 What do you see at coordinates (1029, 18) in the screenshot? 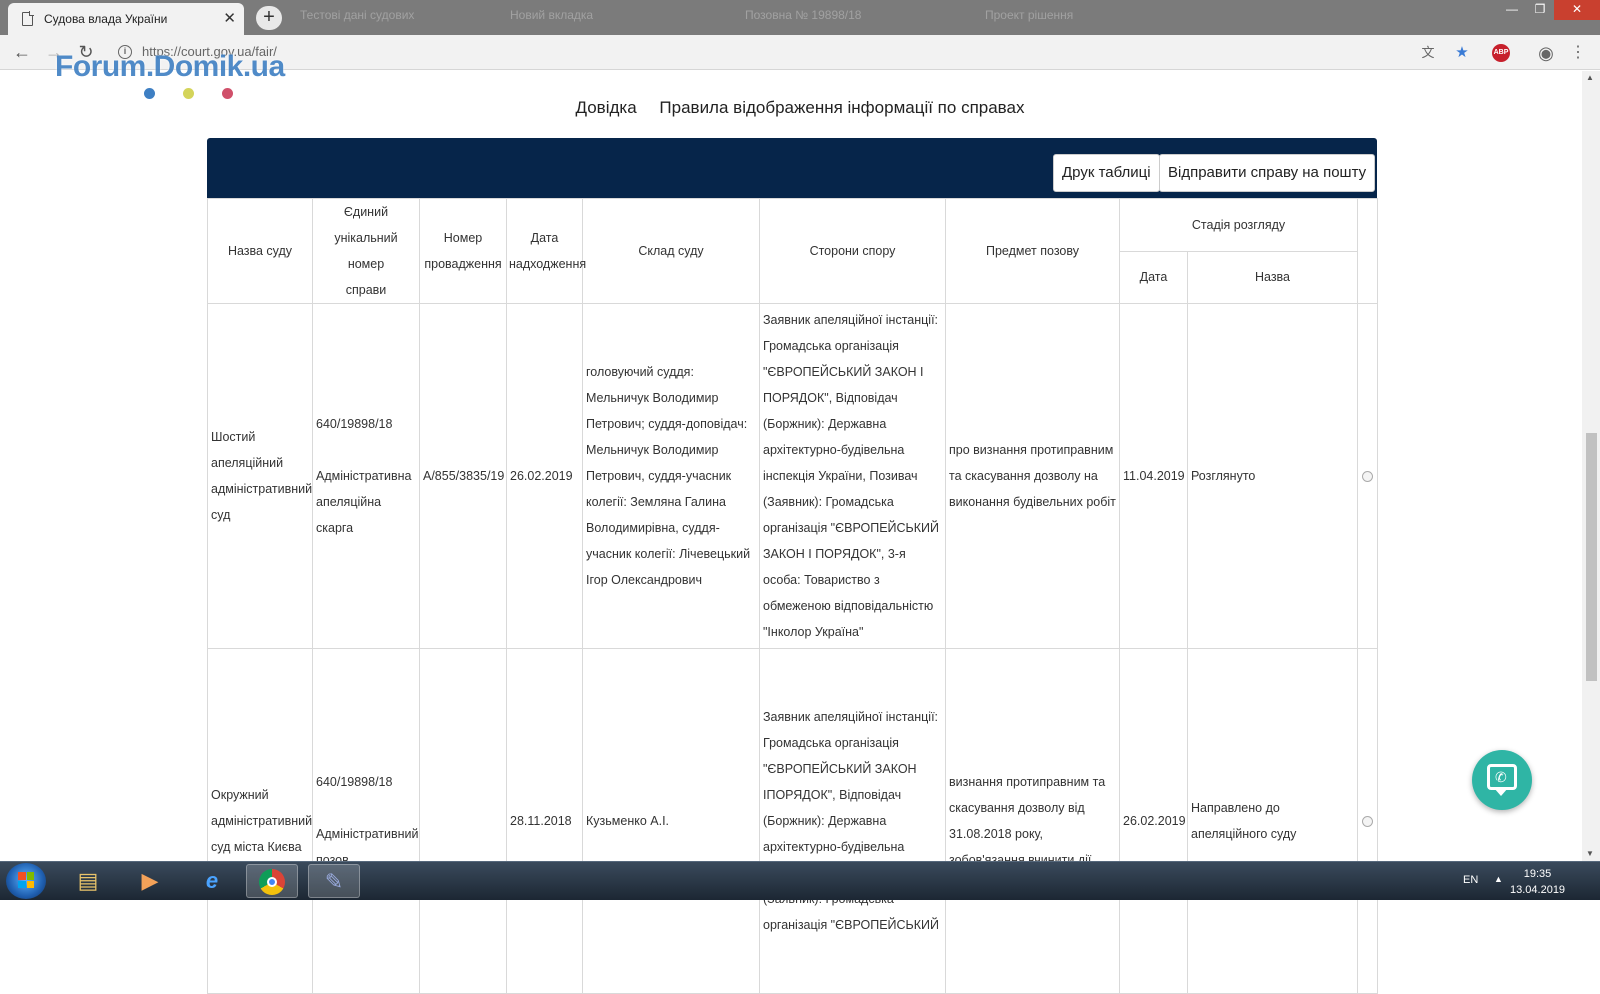
I see `background-tab: Проект рішення` at bounding box center [1029, 18].